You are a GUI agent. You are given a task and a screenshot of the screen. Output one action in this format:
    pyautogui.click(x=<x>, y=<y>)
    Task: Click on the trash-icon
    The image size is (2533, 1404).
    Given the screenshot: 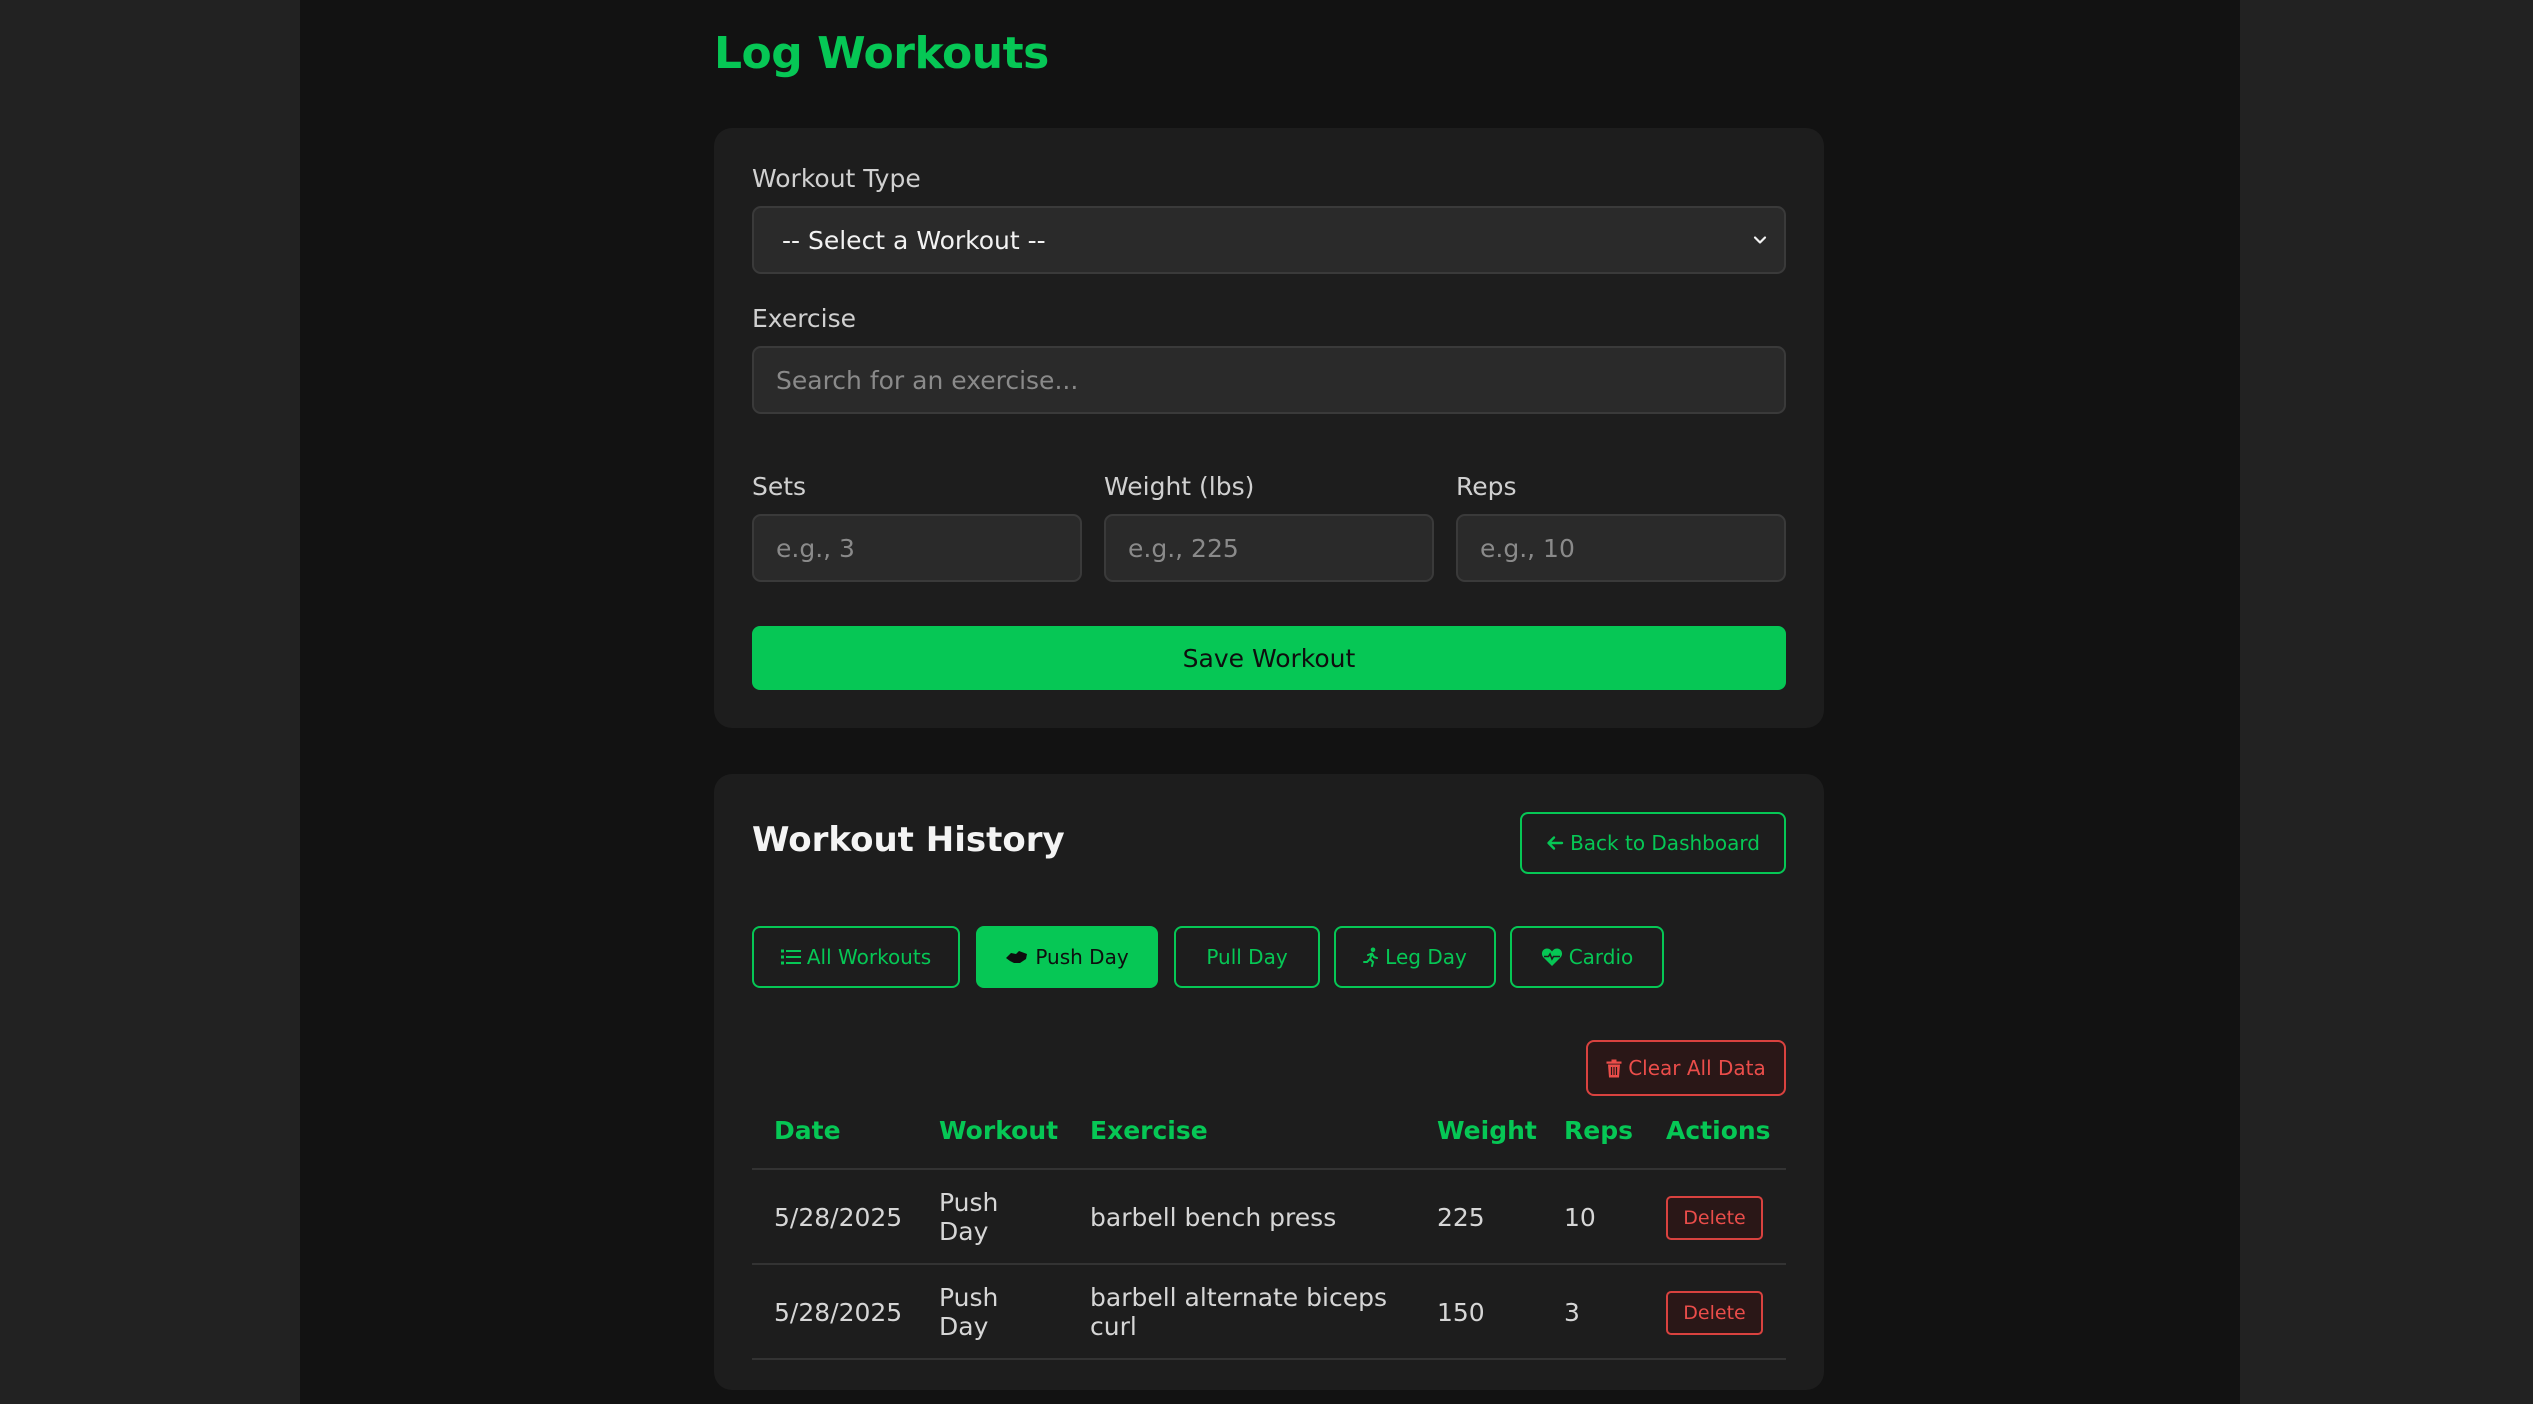 What is the action you would take?
    pyautogui.click(x=1614, y=1068)
    